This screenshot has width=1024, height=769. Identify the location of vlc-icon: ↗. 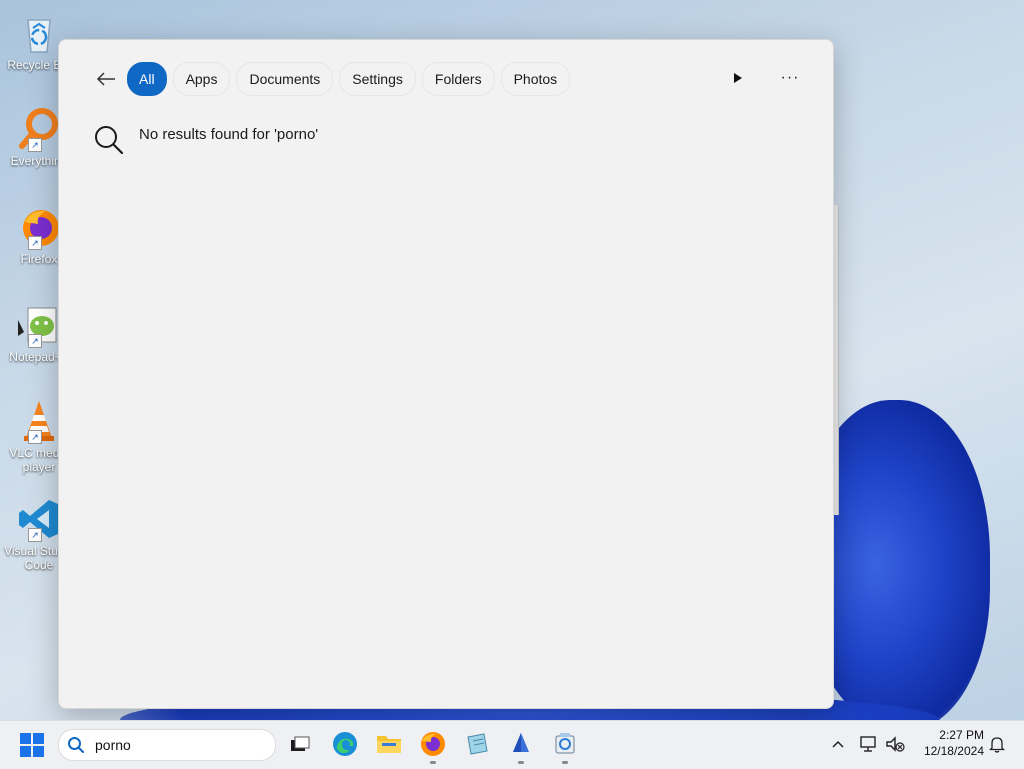
(39, 421).